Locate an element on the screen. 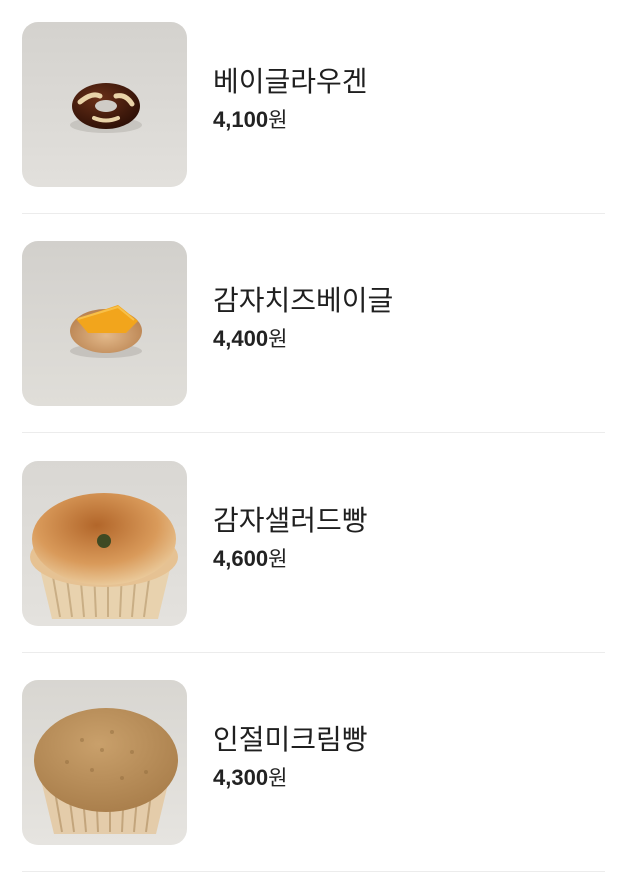 The image size is (621, 877). item-price: 4,600원 is located at coordinates (290, 559).